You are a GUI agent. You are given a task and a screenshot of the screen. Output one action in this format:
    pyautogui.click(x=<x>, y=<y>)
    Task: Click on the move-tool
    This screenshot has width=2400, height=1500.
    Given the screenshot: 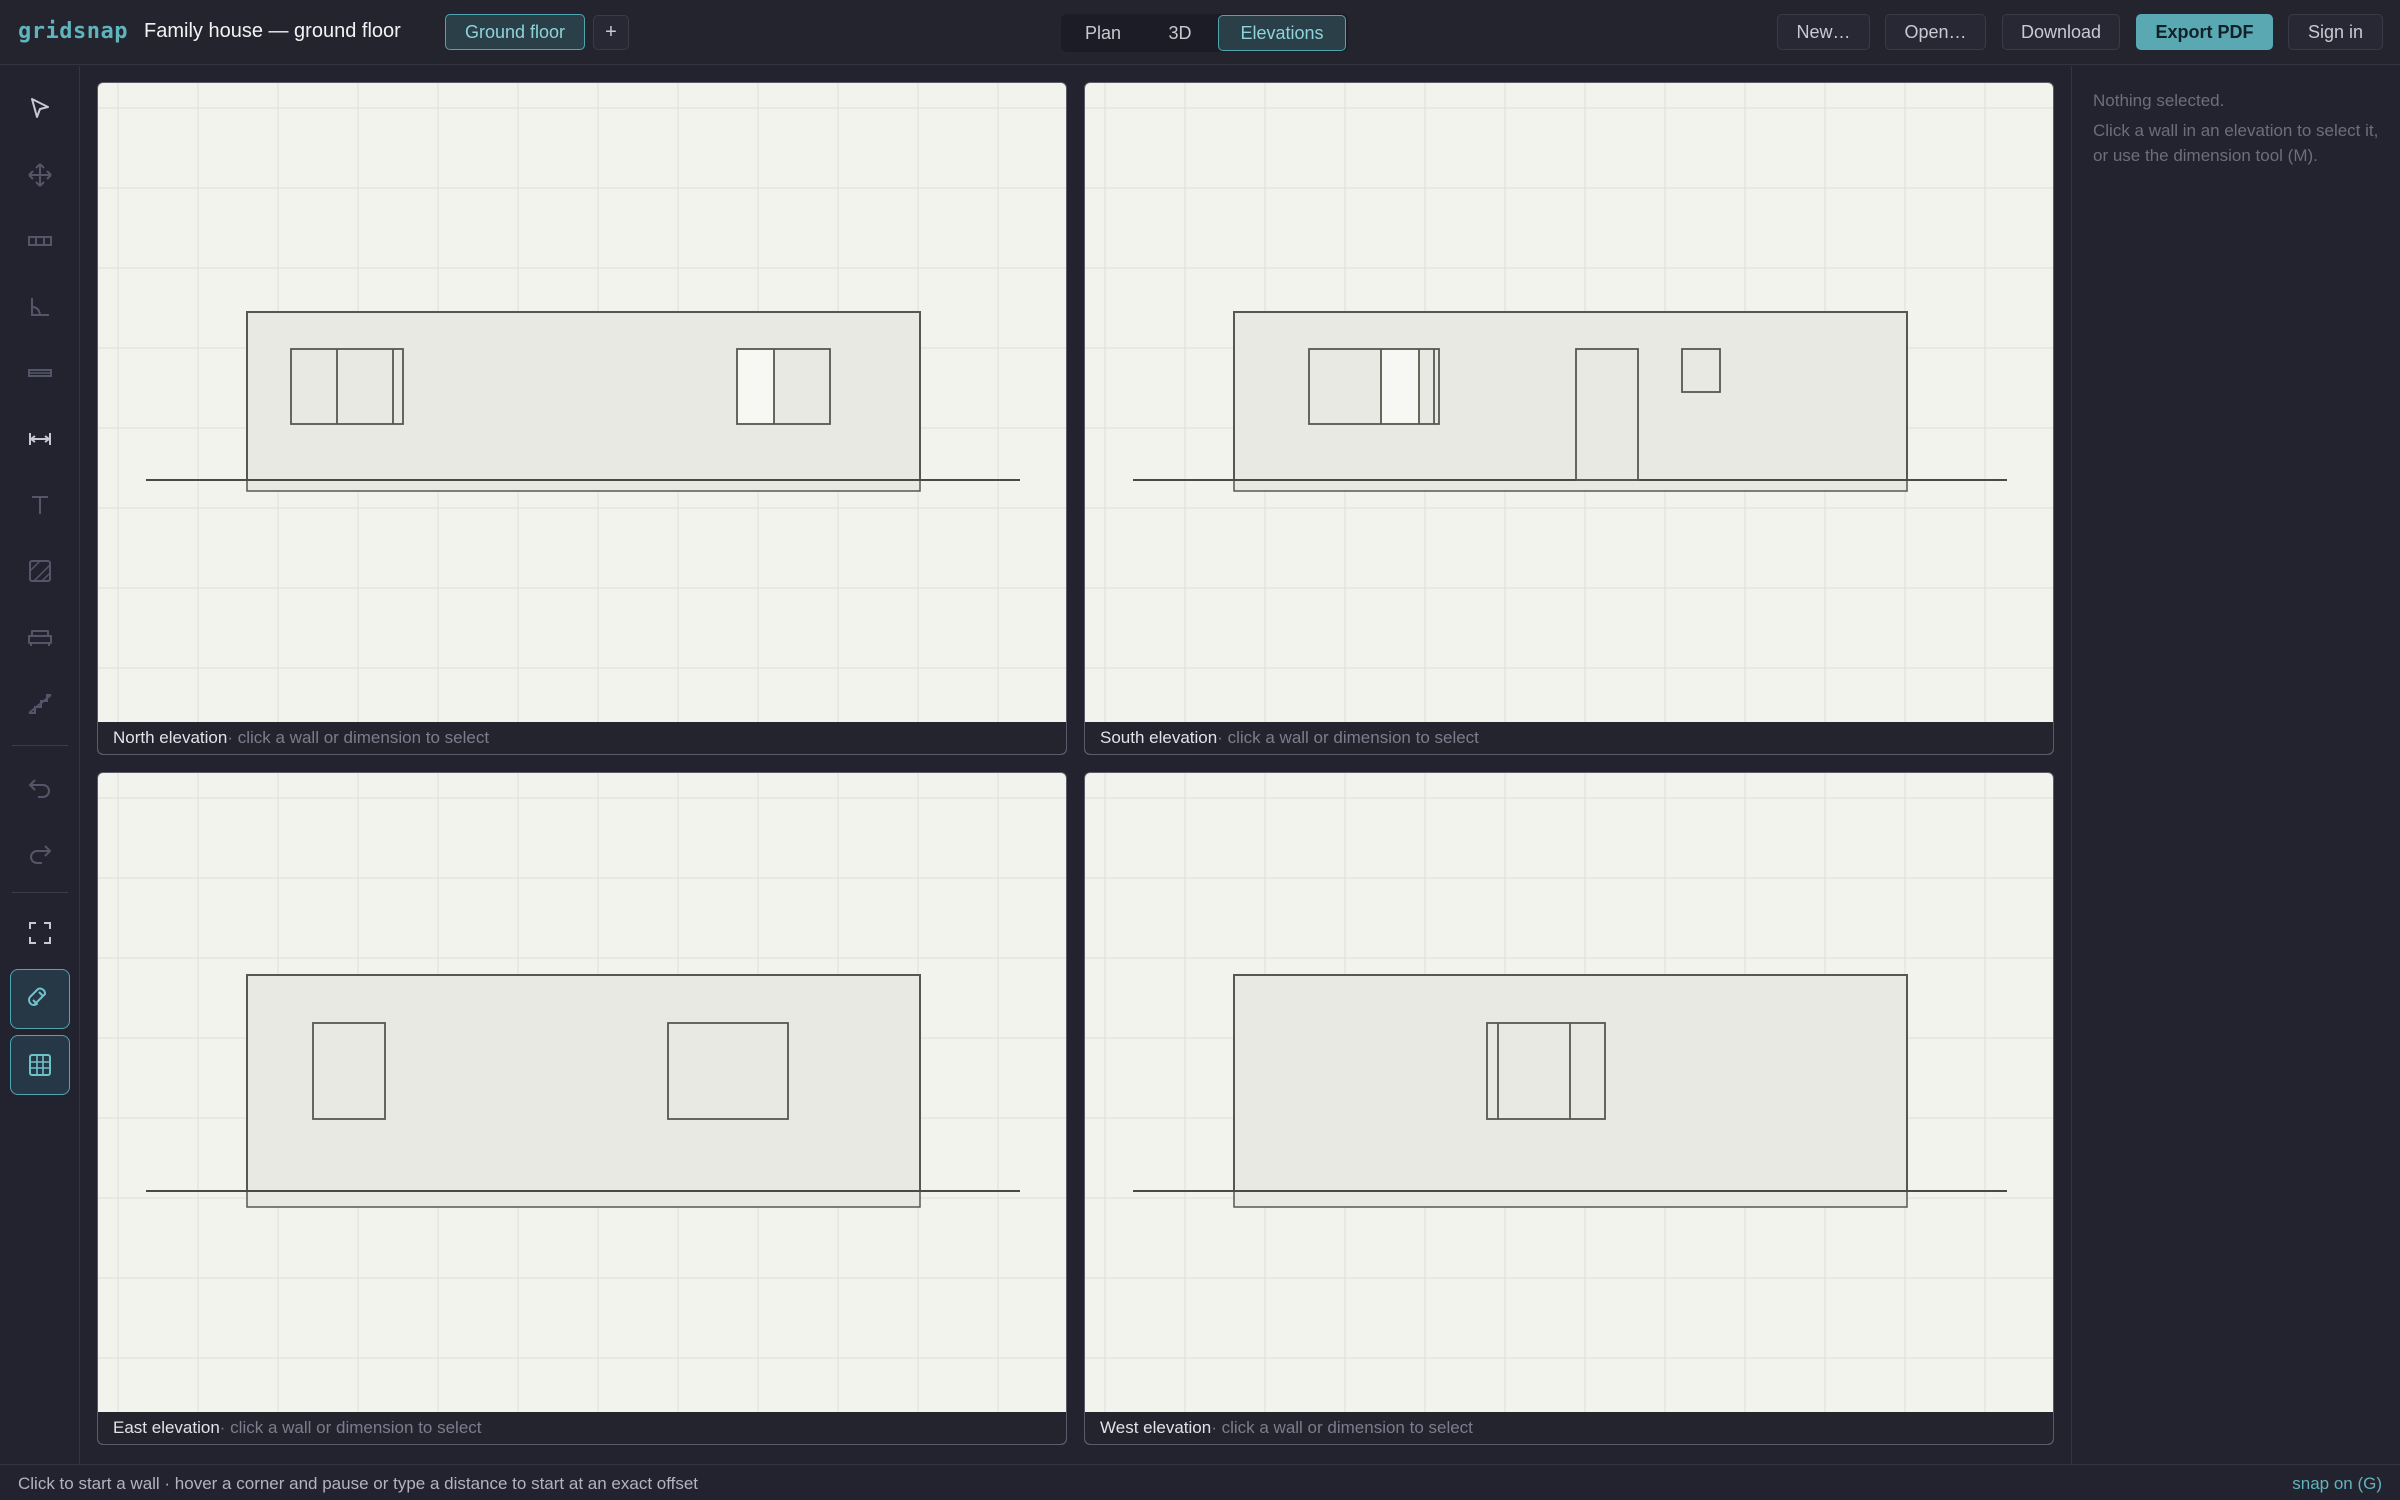 What is the action you would take?
    pyautogui.click(x=40, y=175)
    